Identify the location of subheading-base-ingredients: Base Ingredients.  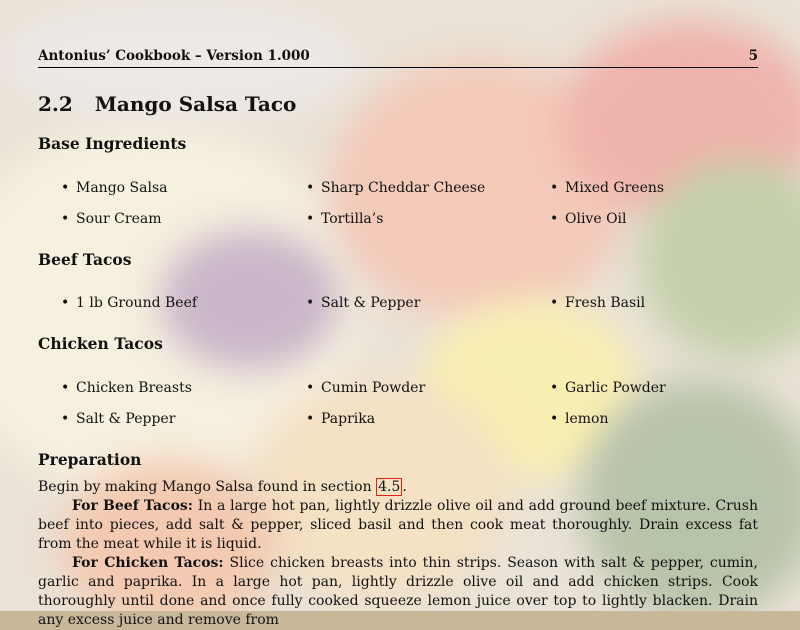
(112, 143).